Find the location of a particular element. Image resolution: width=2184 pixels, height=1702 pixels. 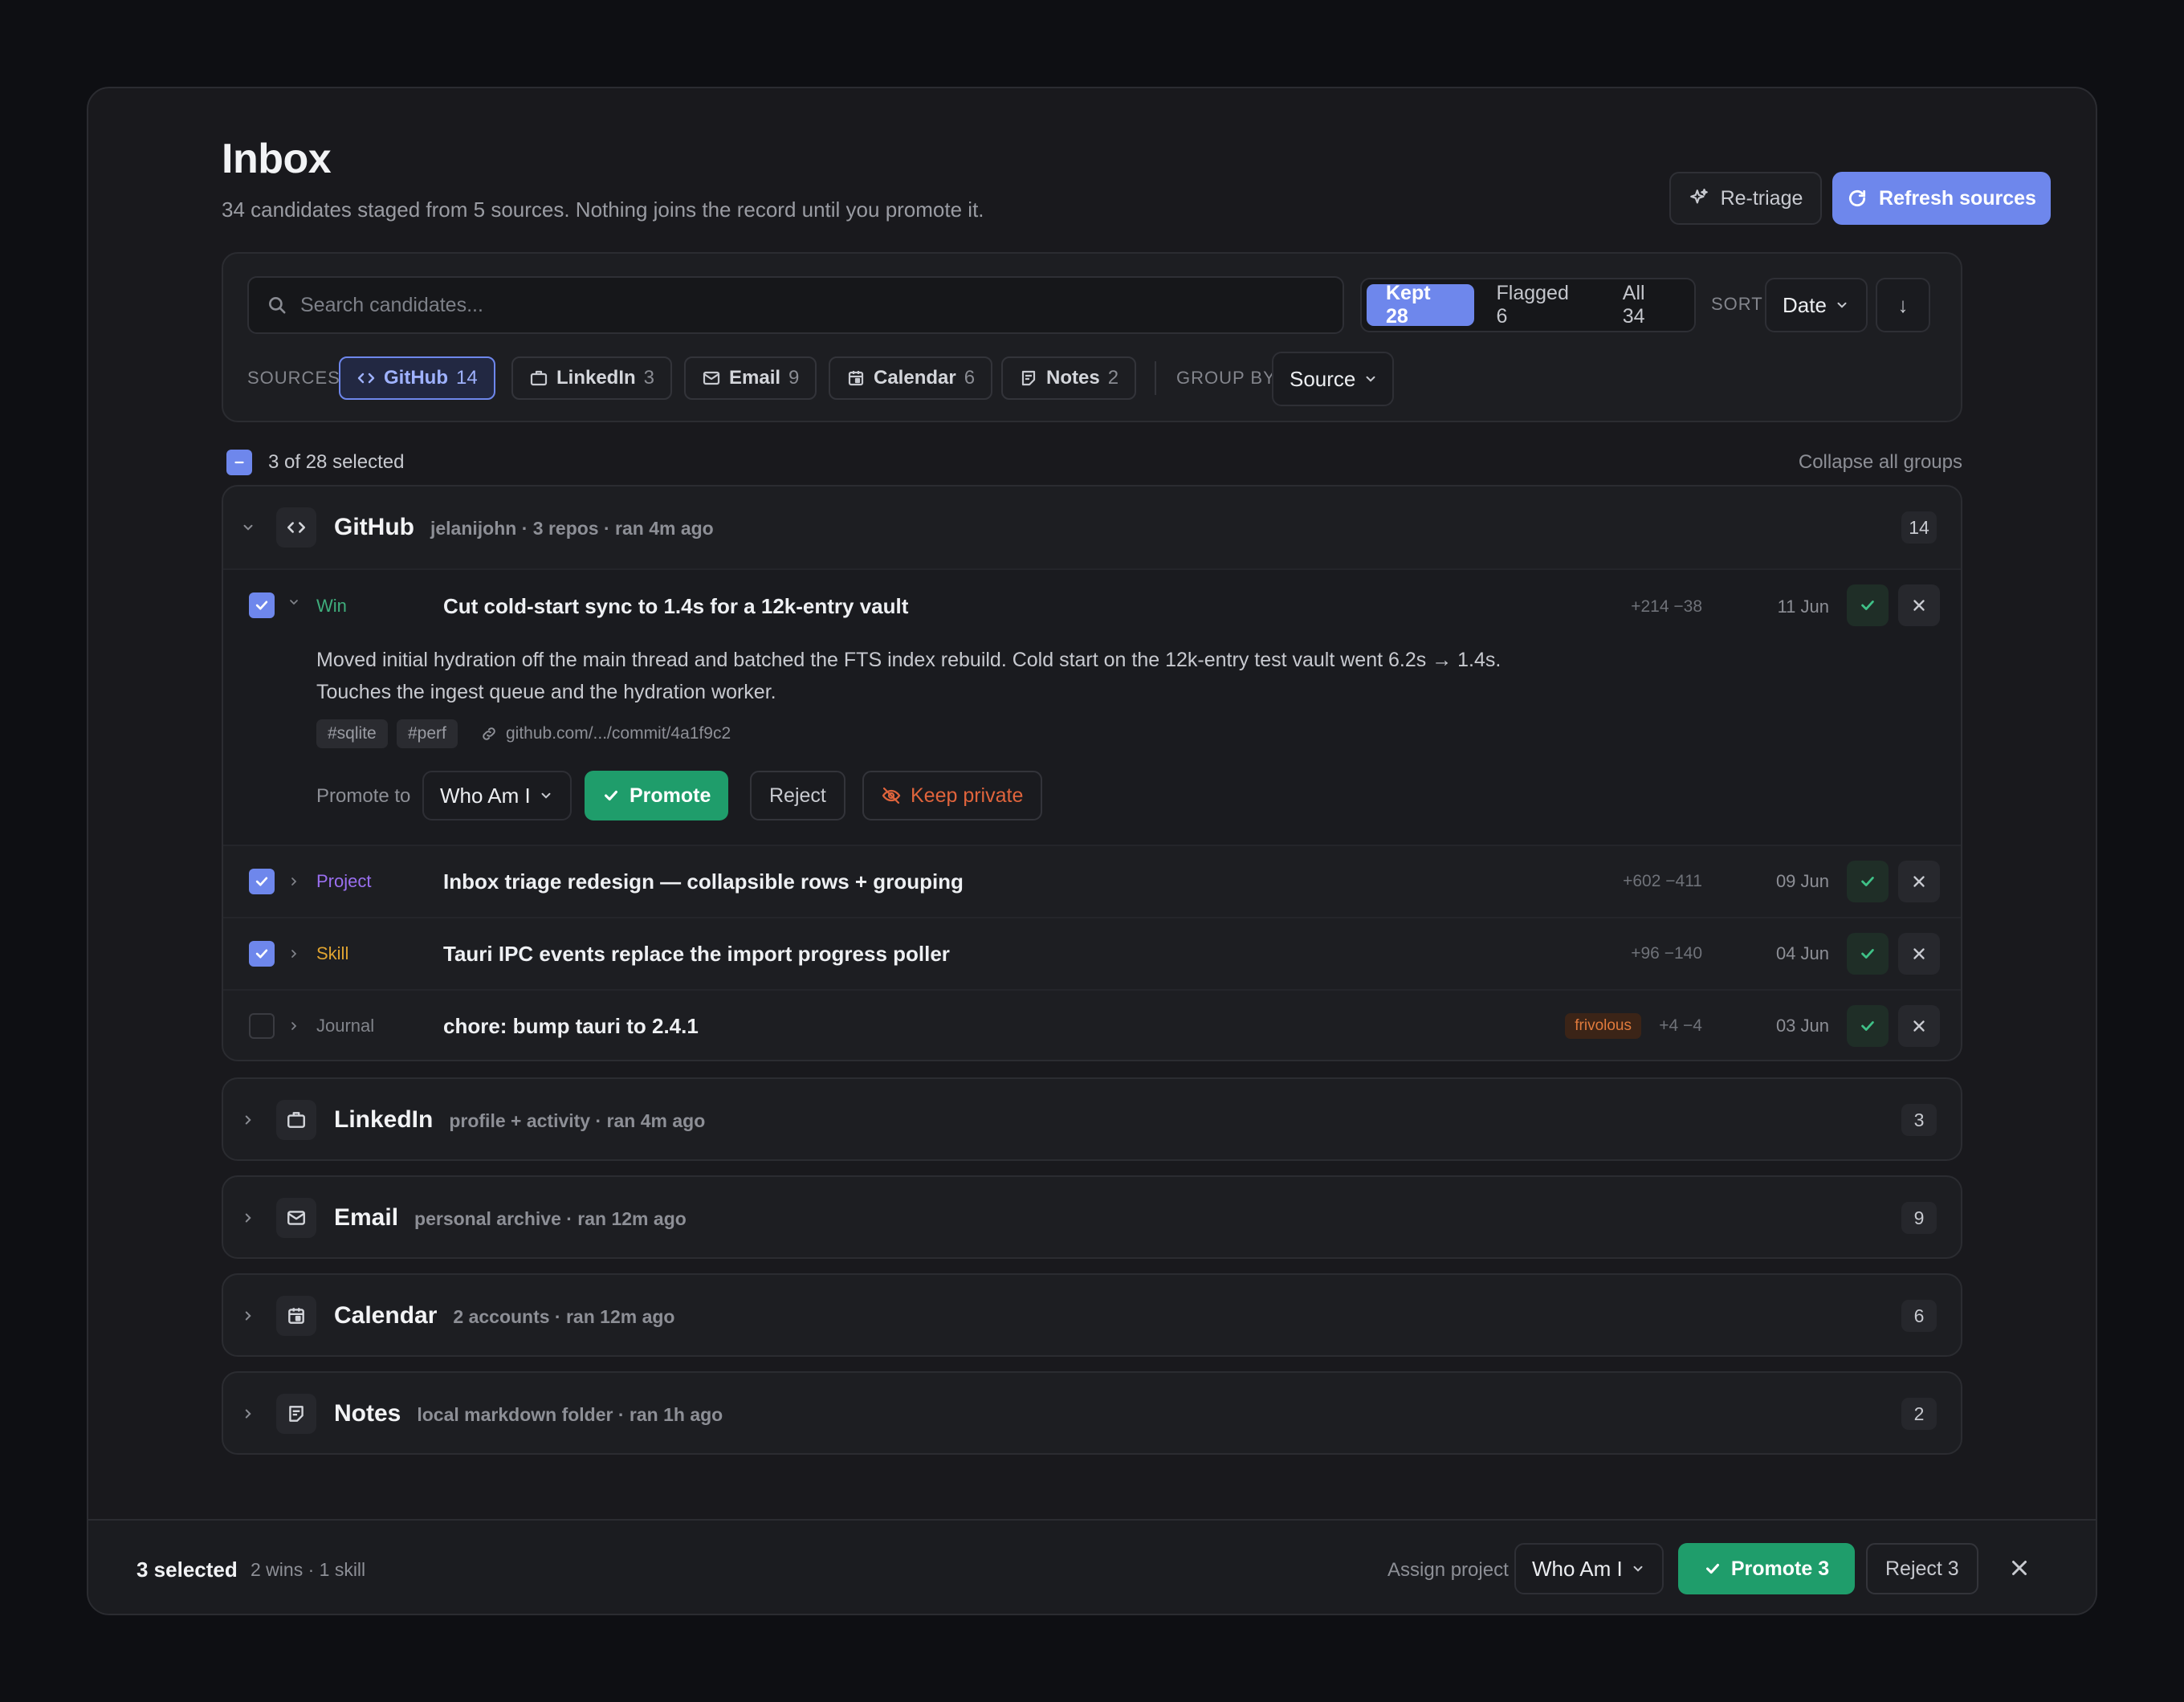

refresh-sources-button: Refresh sources is located at coordinates (1942, 199).